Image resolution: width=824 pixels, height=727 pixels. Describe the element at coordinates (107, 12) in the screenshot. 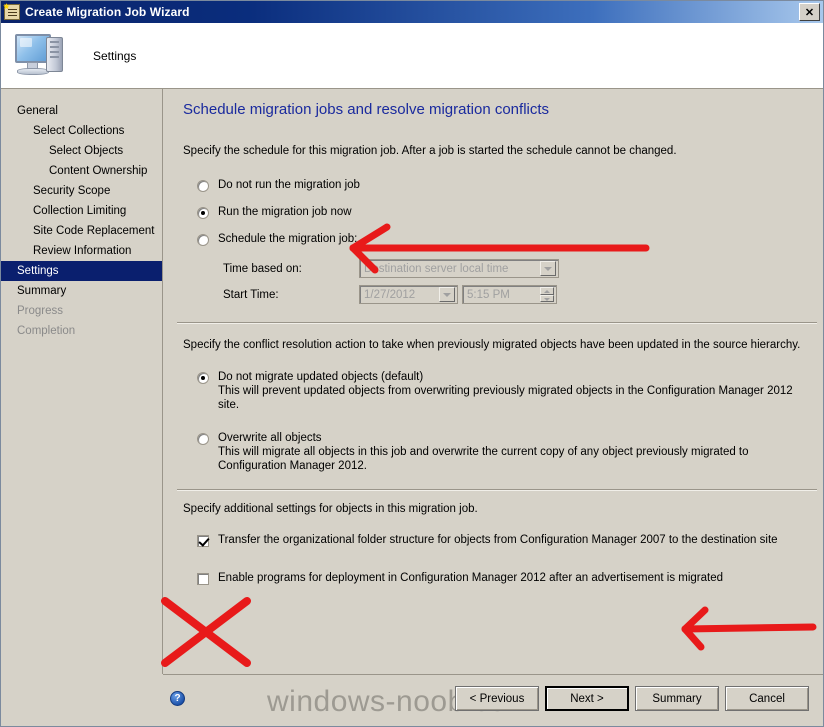

I see `window-title: Create Migration Job Wizard` at that location.